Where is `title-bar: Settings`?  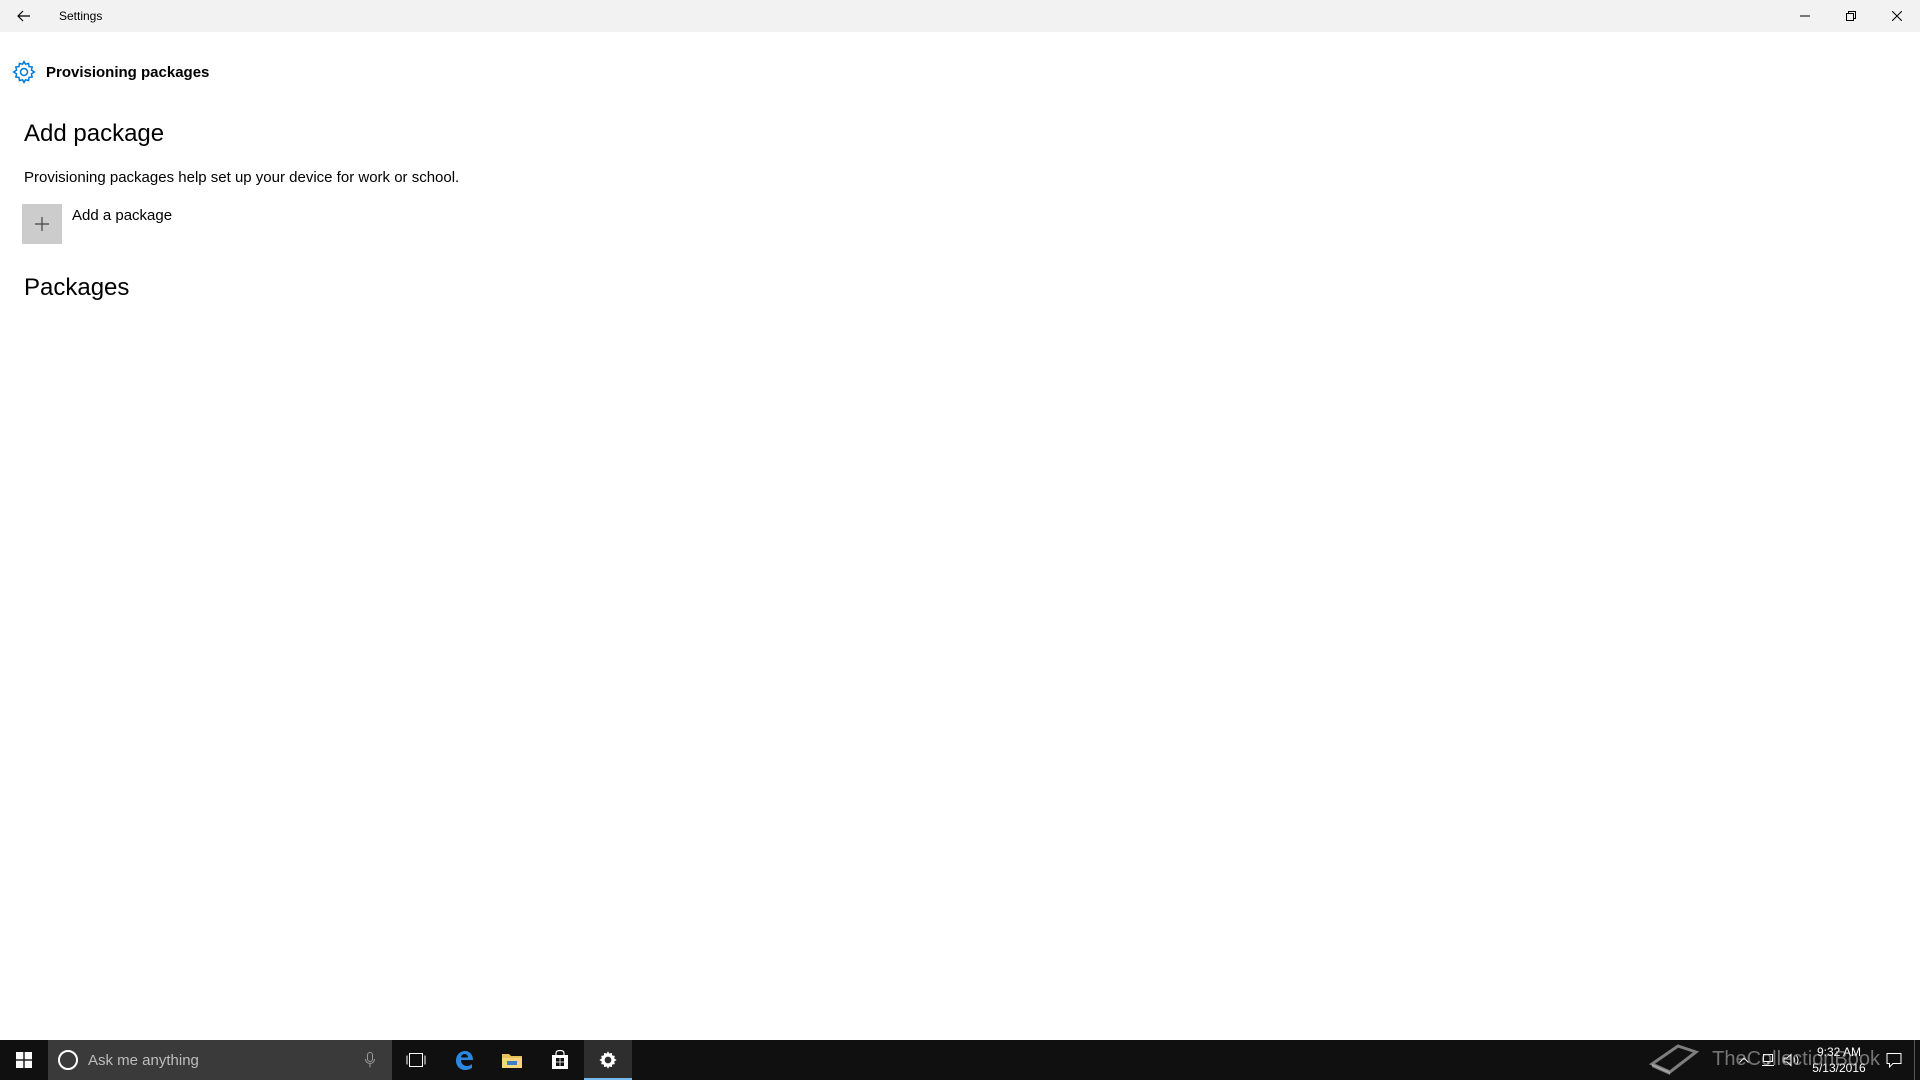 title-bar: Settings is located at coordinates (960, 16).